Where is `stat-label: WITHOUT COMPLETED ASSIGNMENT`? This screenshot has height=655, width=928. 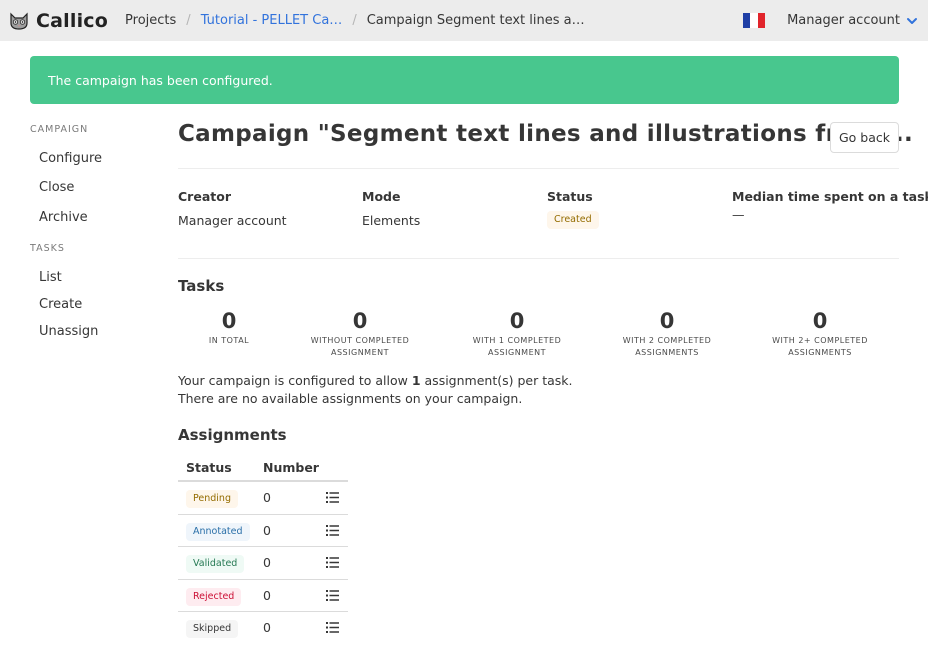
stat-label: WITHOUT COMPLETED ASSIGNMENT is located at coordinates (360, 346).